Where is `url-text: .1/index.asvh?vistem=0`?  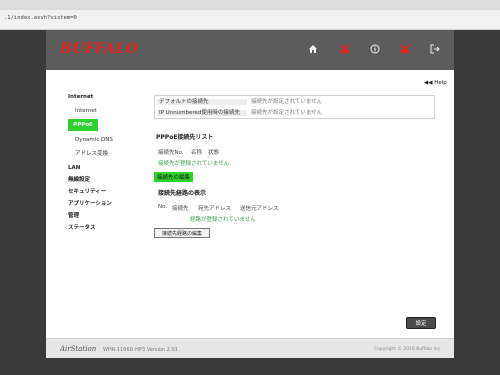
url-text: .1/index.asvh?vistem=0 is located at coordinates (40, 18).